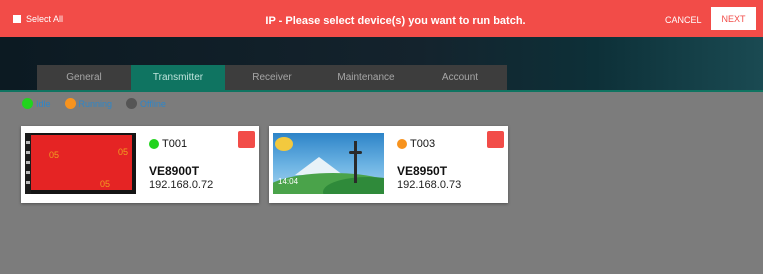 The image size is (763, 274). What do you see at coordinates (178, 77) in the screenshot?
I see `tab-transmitter: Transmitter` at bounding box center [178, 77].